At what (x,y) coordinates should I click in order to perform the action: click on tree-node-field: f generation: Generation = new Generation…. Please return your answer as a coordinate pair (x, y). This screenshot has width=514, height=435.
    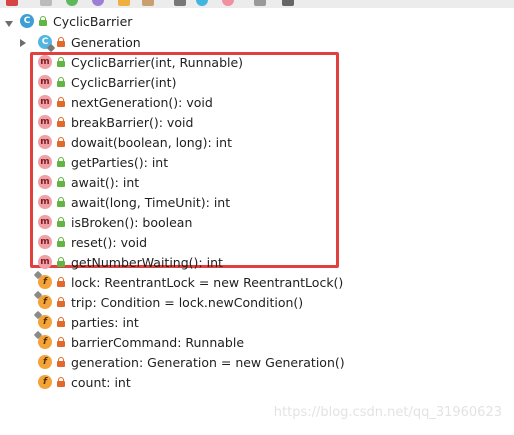
    Looking at the image, I should click on (191, 362).